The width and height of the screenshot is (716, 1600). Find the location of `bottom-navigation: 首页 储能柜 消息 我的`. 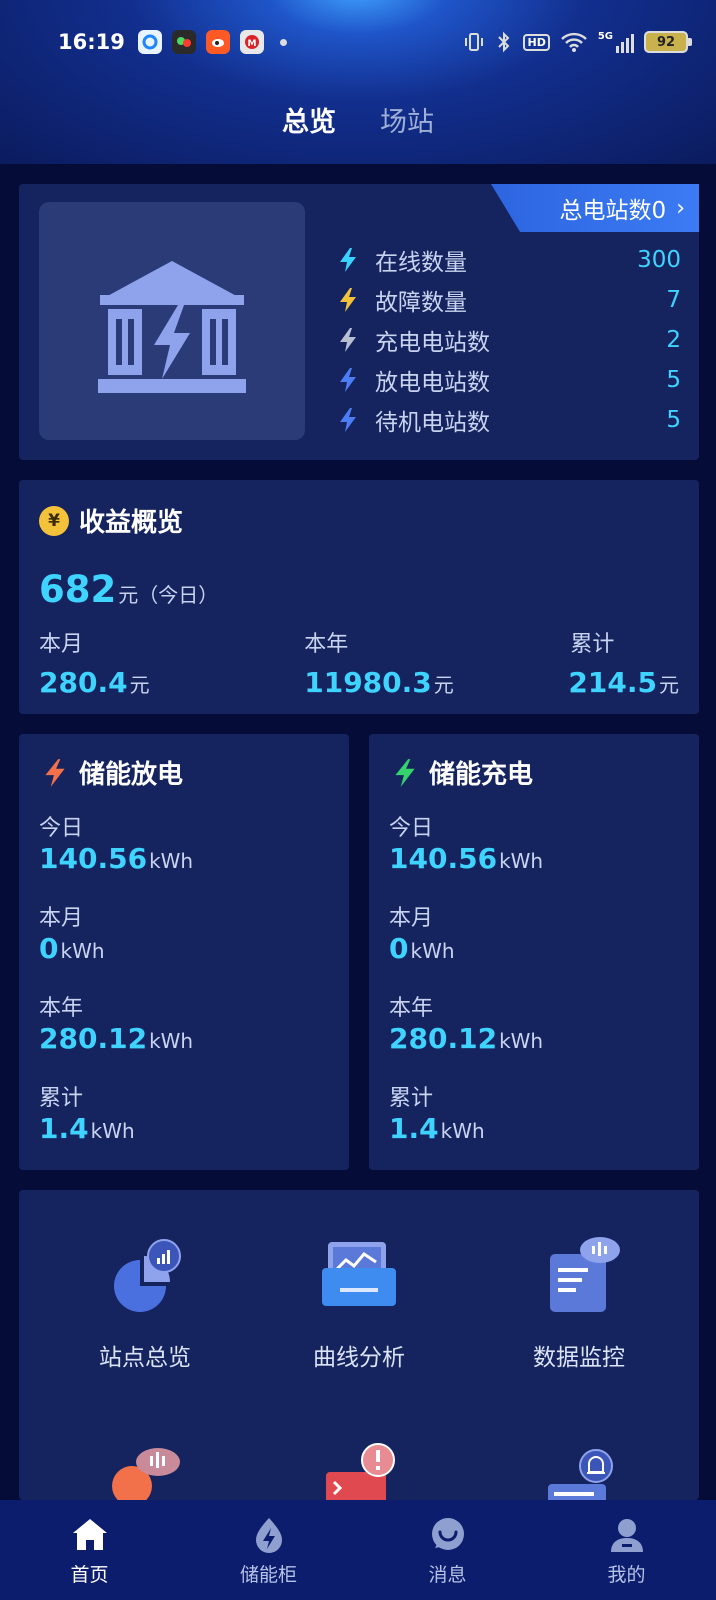

bottom-navigation: 首页 储能柜 消息 我的 is located at coordinates (358, 1550).